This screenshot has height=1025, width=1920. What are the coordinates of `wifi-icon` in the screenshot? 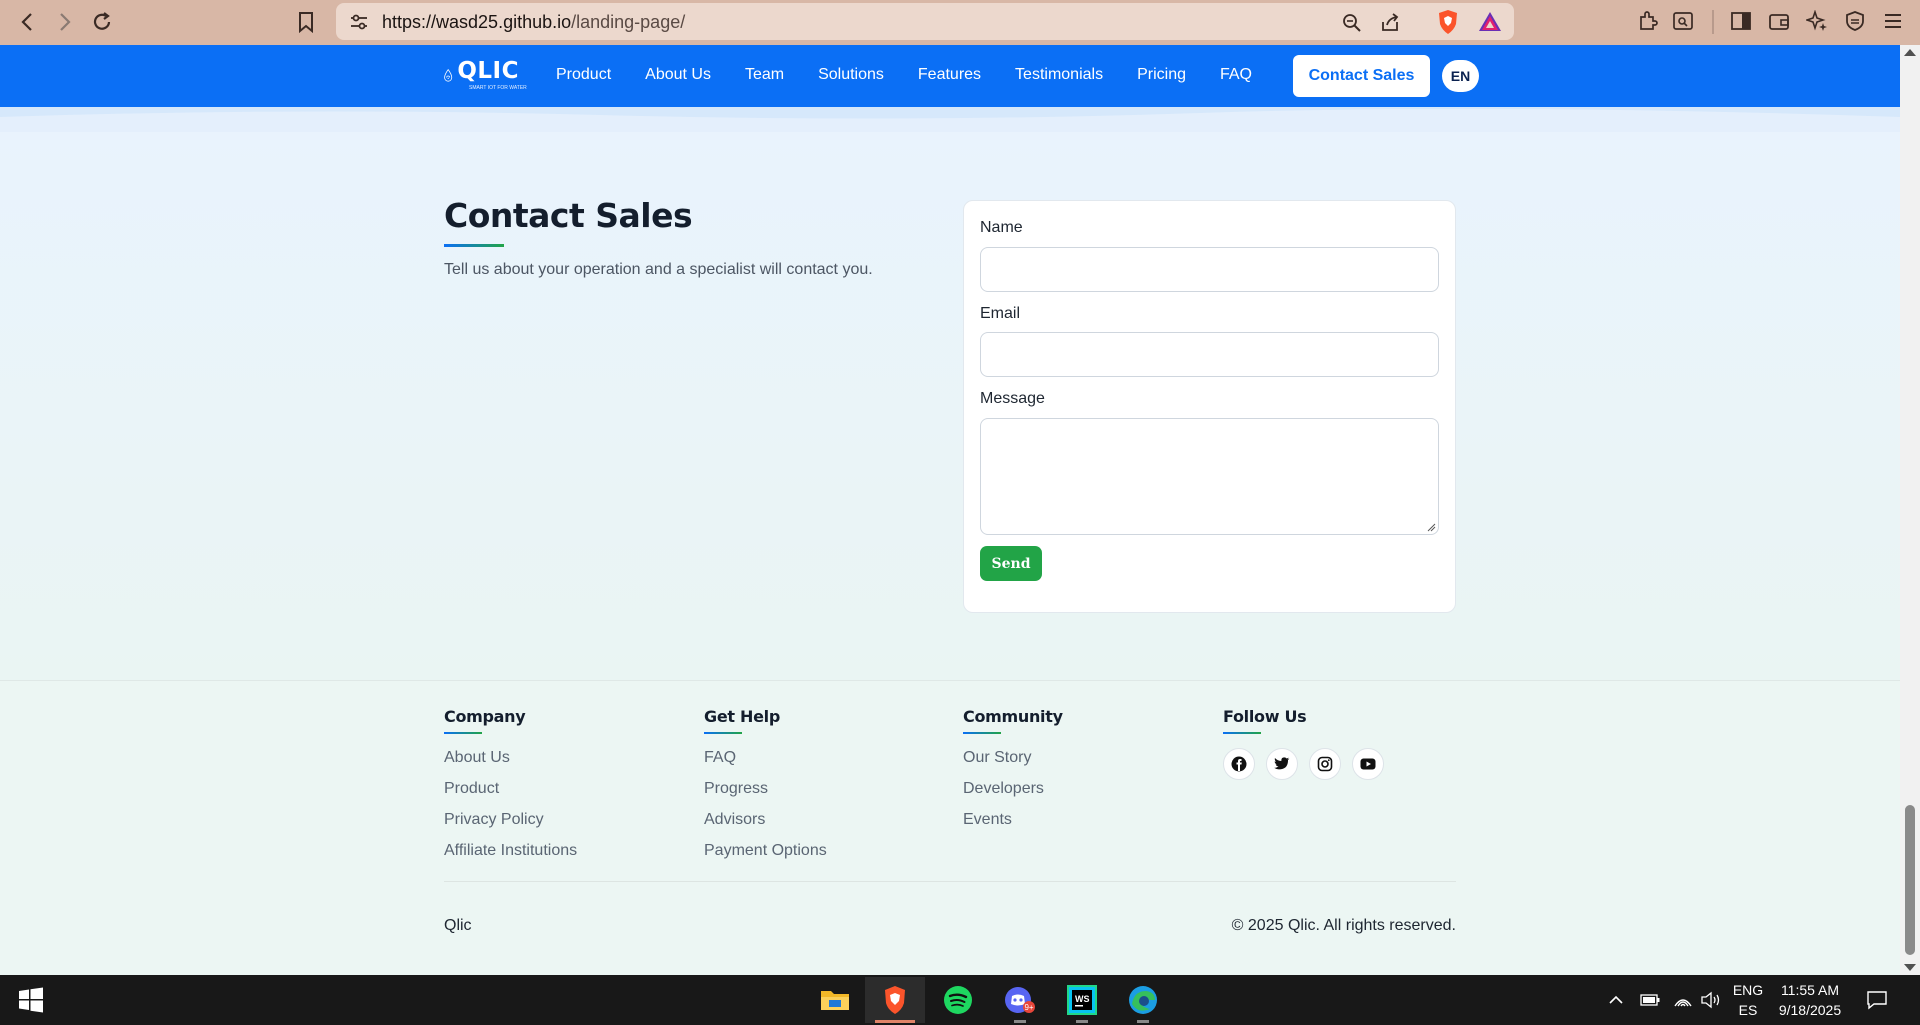 It's located at (1683, 1000).